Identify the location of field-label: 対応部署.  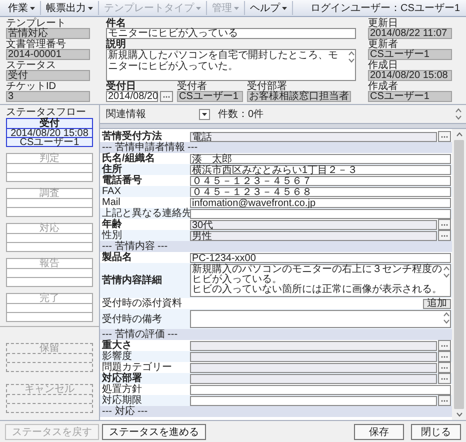
(122, 378).